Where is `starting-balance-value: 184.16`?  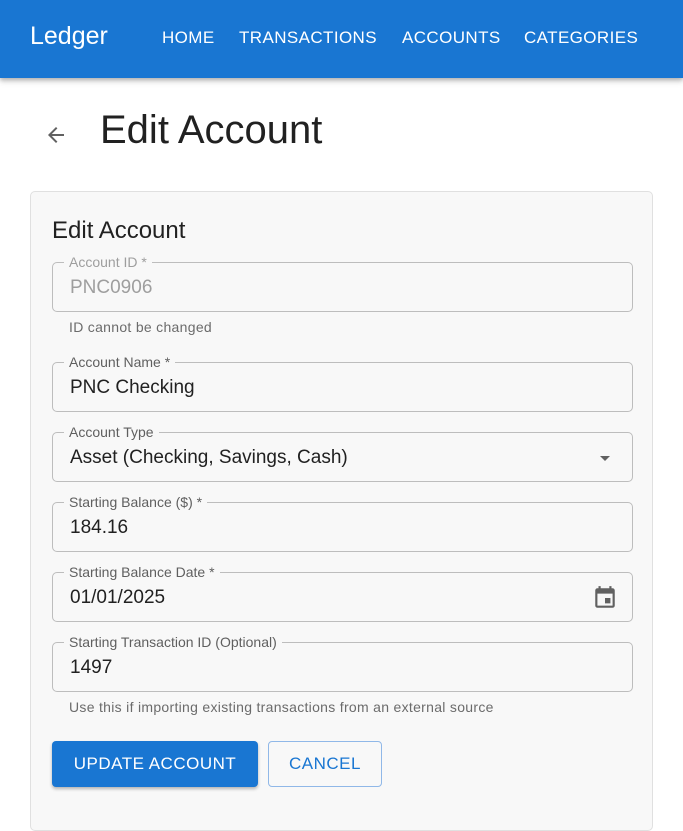 starting-balance-value: 184.16 is located at coordinates (99, 528).